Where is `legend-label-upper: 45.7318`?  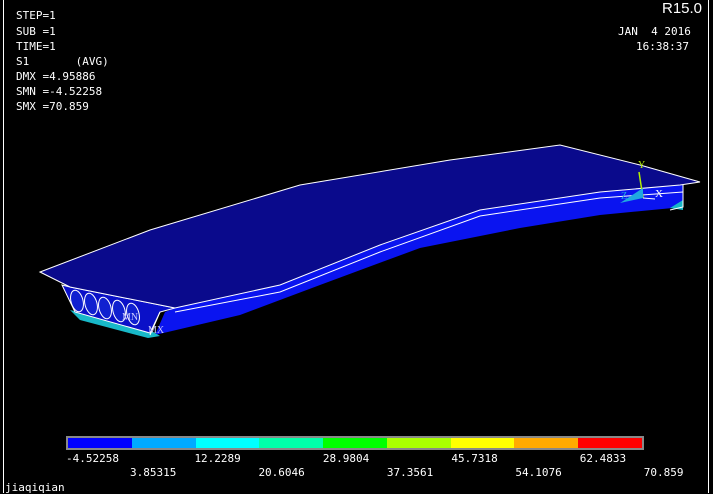
legend-label-upper: 45.7318 is located at coordinates (474, 458).